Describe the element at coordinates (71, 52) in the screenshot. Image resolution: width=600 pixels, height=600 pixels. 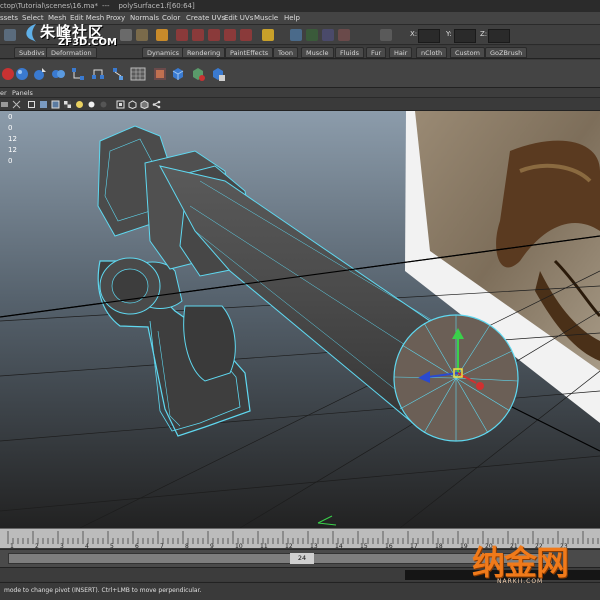
I see `shelf-tab-deformation: Deformation` at that location.